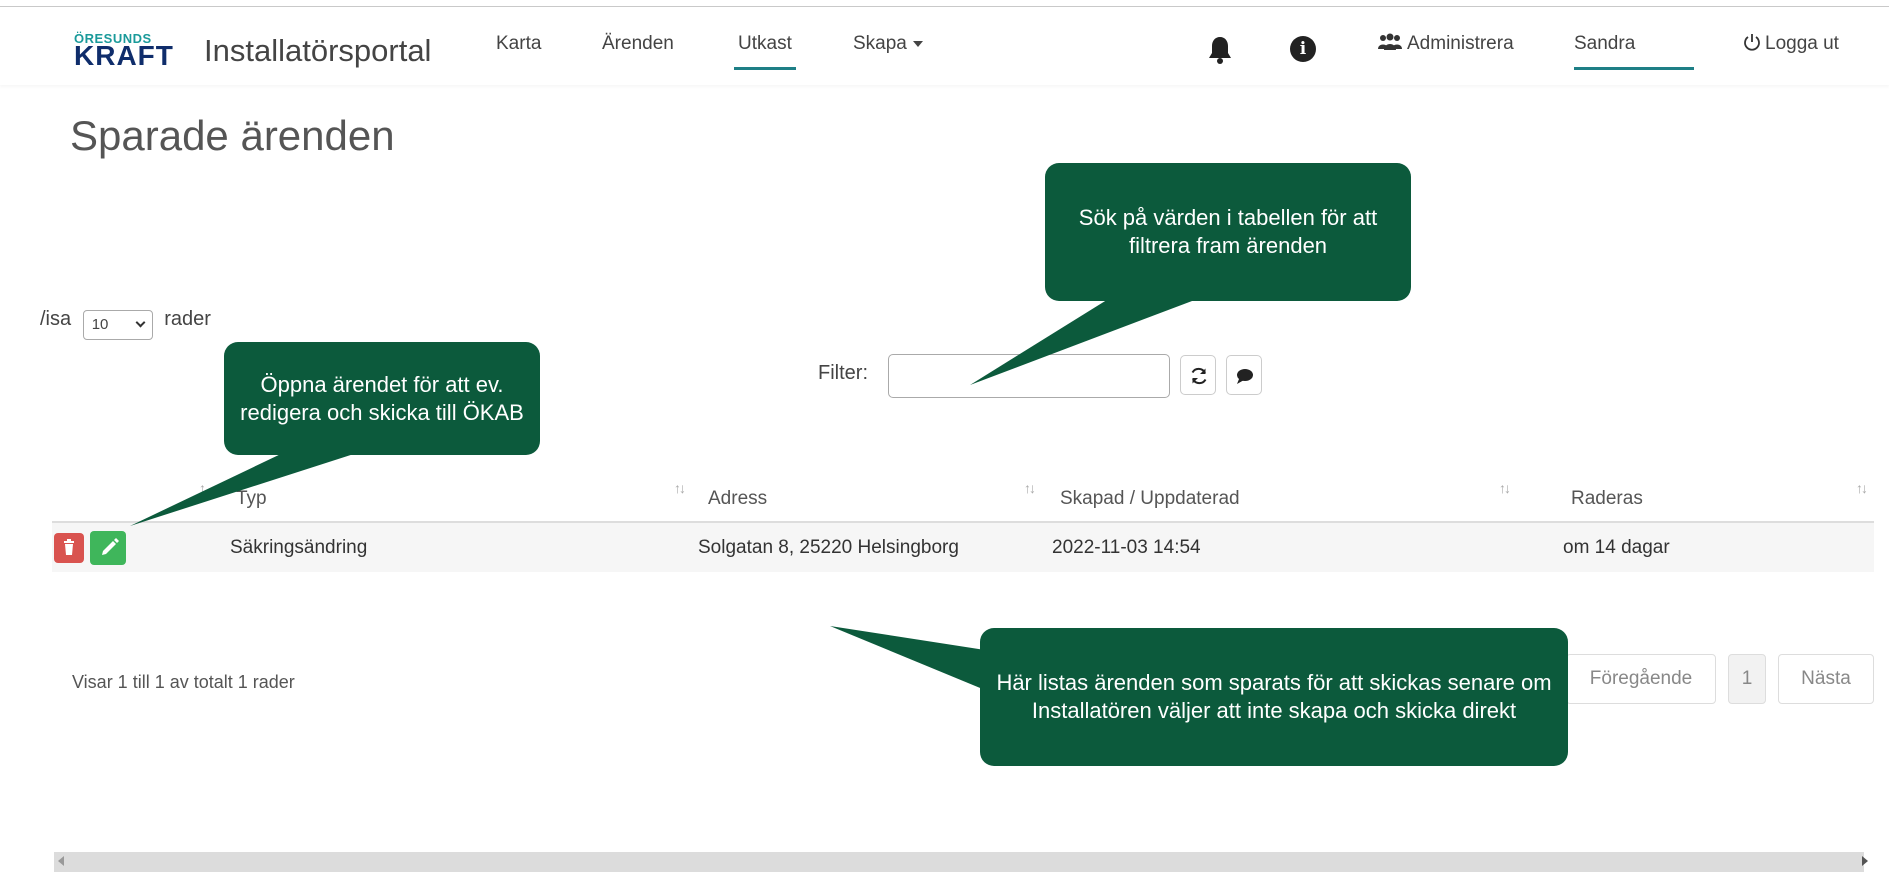 The image size is (1889, 872). Describe the element at coordinates (1826, 679) in the screenshot. I see `pagination-next-button: Nästa` at that location.